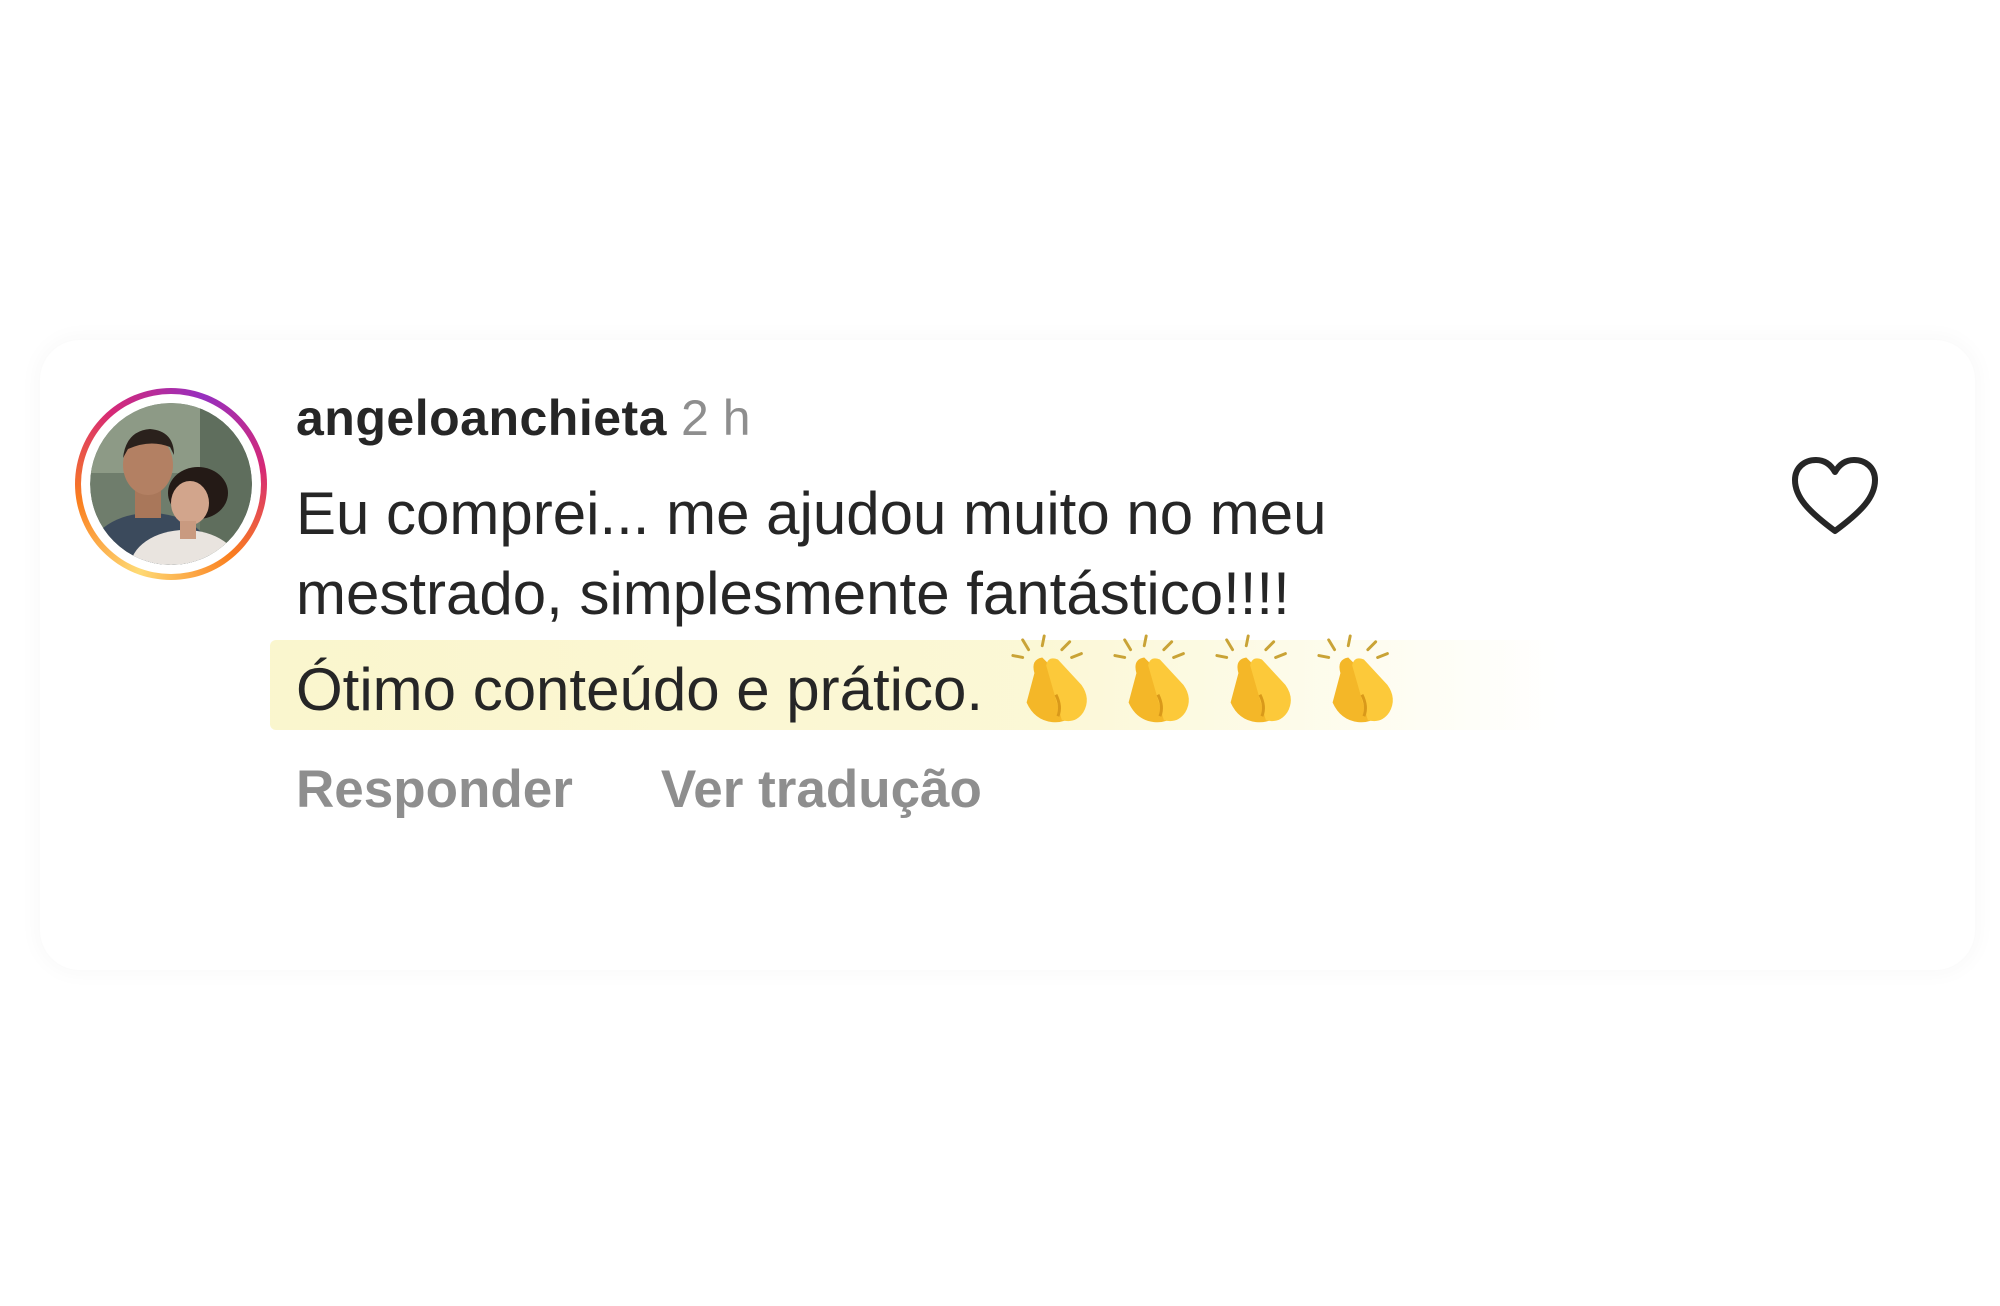 The image size is (2000, 1306). Describe the element at coordinates (1835, 496) in the screenshot. I see `like-heart-icon` at that location.